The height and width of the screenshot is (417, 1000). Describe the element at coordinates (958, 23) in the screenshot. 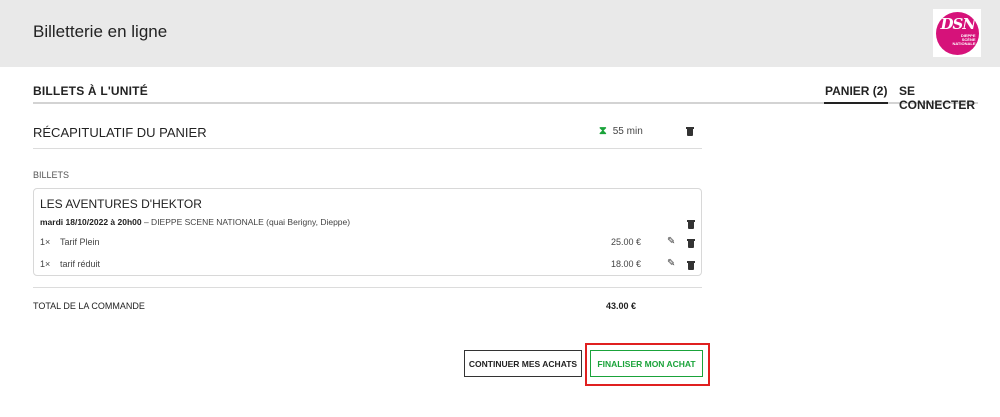

I see `logo-mark: DSN` at that location.